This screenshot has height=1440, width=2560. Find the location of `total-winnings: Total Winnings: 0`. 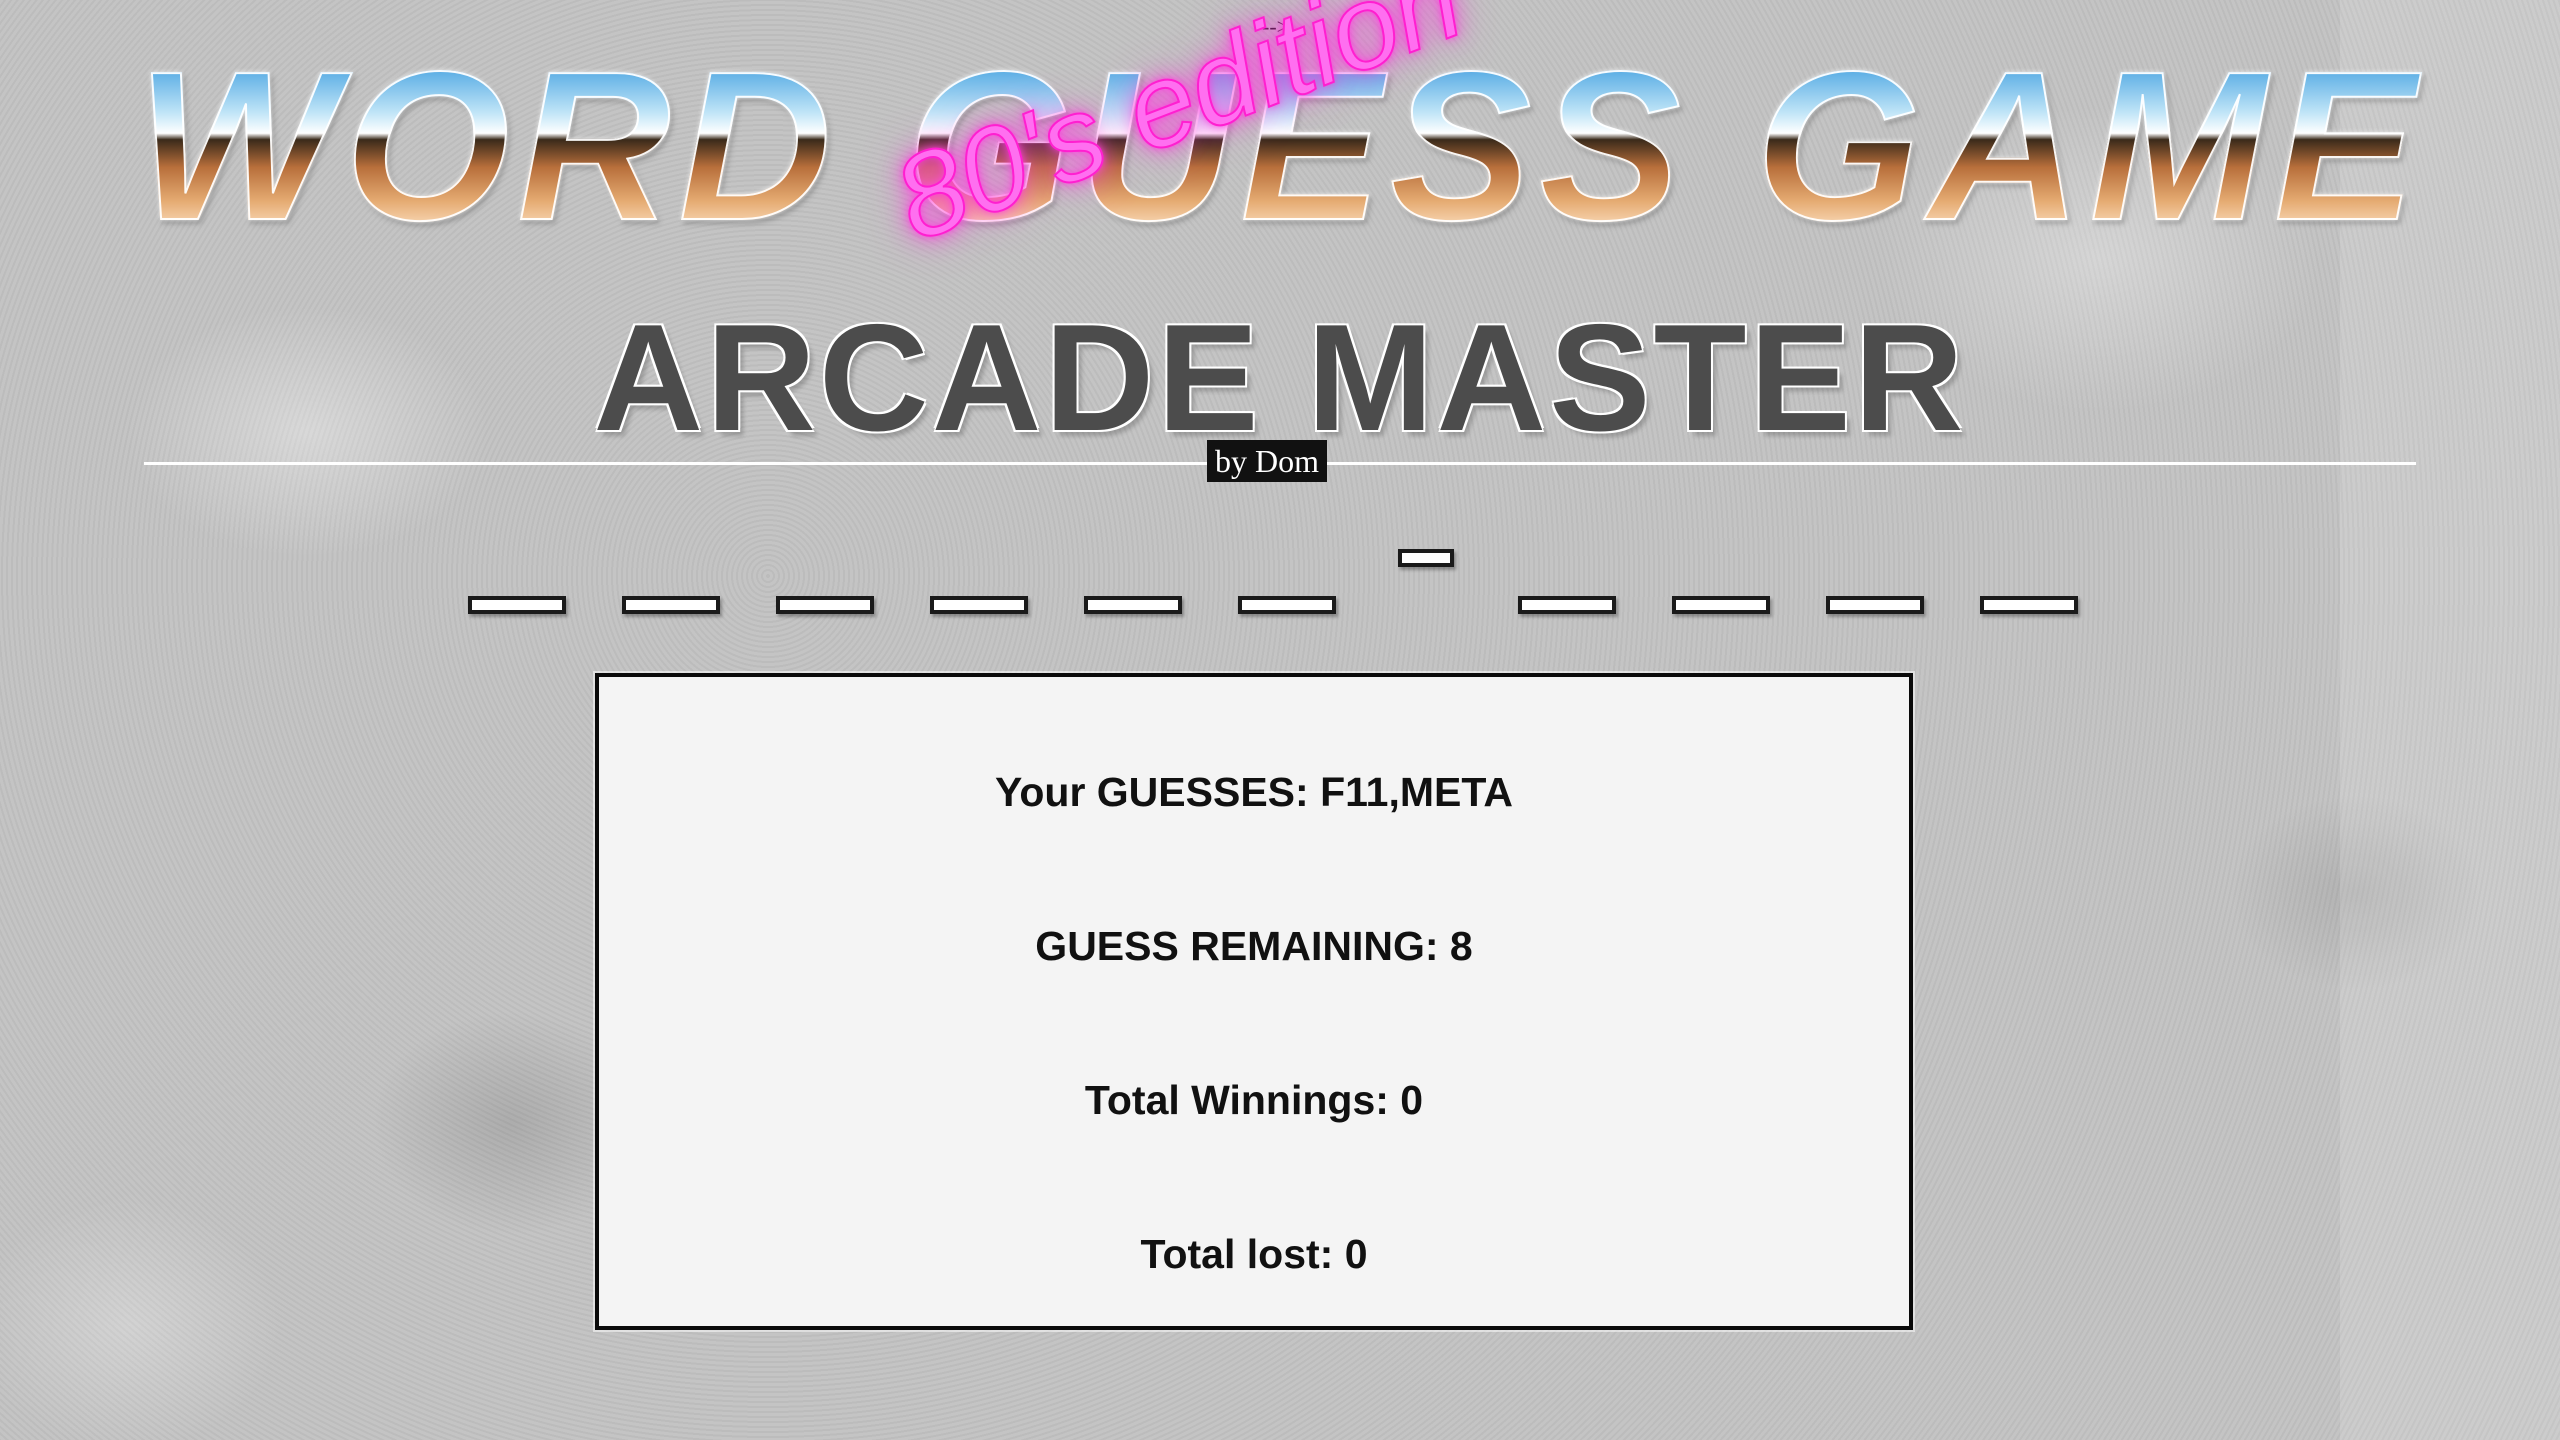

total-winnings: Total Winnings: 0 is located at coordinates (1254, 1100).